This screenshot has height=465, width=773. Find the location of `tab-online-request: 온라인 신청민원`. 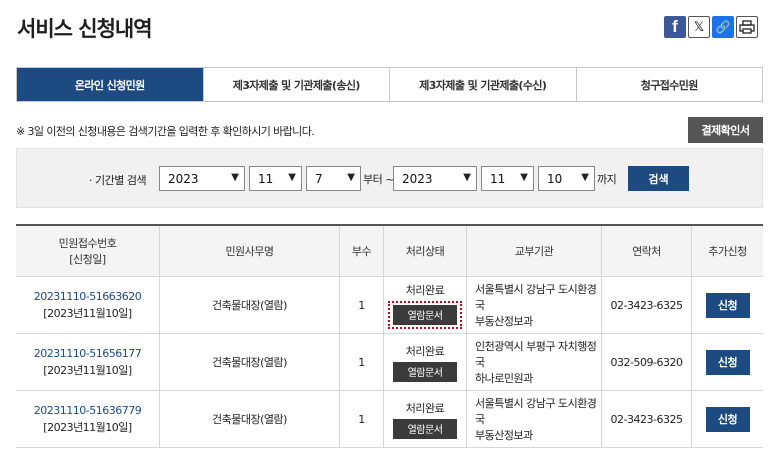

tab-online-request: 온라인 신청민원 is located at coordinates (110, 84).